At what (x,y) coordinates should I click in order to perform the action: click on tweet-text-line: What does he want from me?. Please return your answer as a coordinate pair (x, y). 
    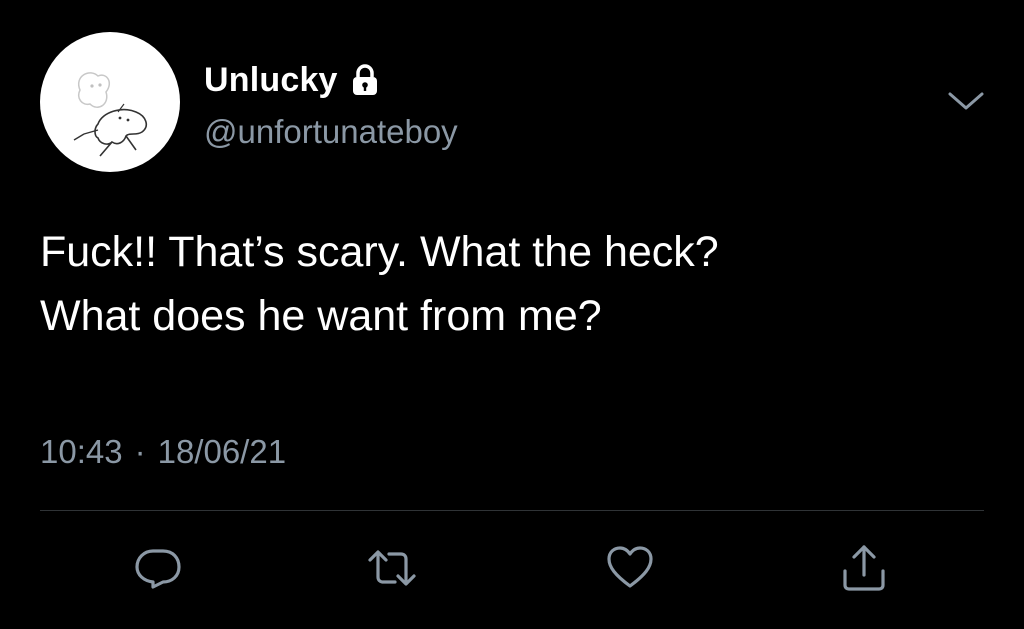
    Looking at the image, I should click on (321, 316).